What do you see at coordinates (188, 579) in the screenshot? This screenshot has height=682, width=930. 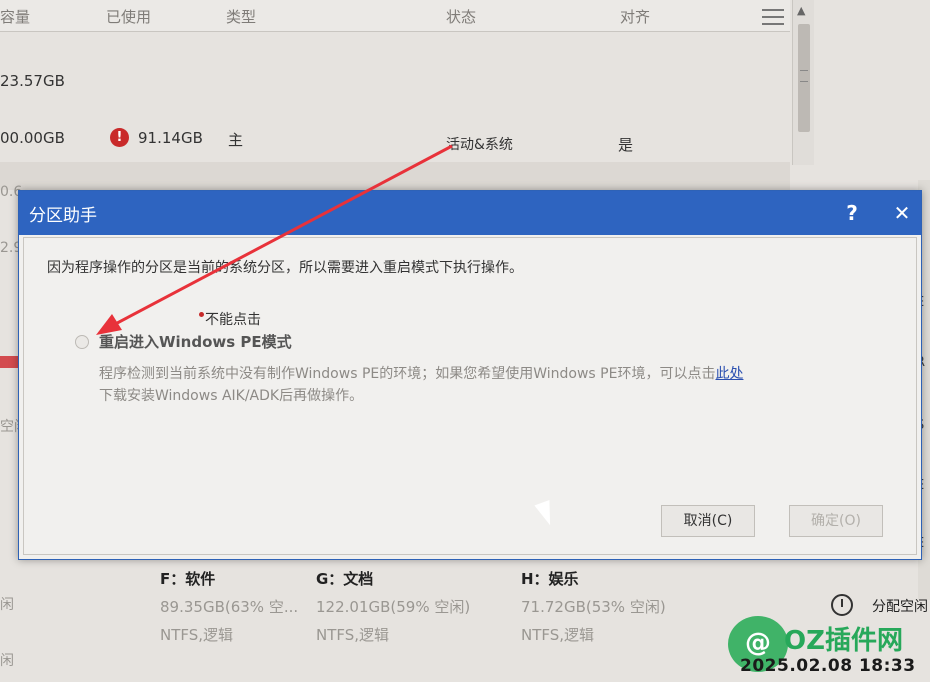 I see `drive-name: F：软件` at bounding box center [188, 579].